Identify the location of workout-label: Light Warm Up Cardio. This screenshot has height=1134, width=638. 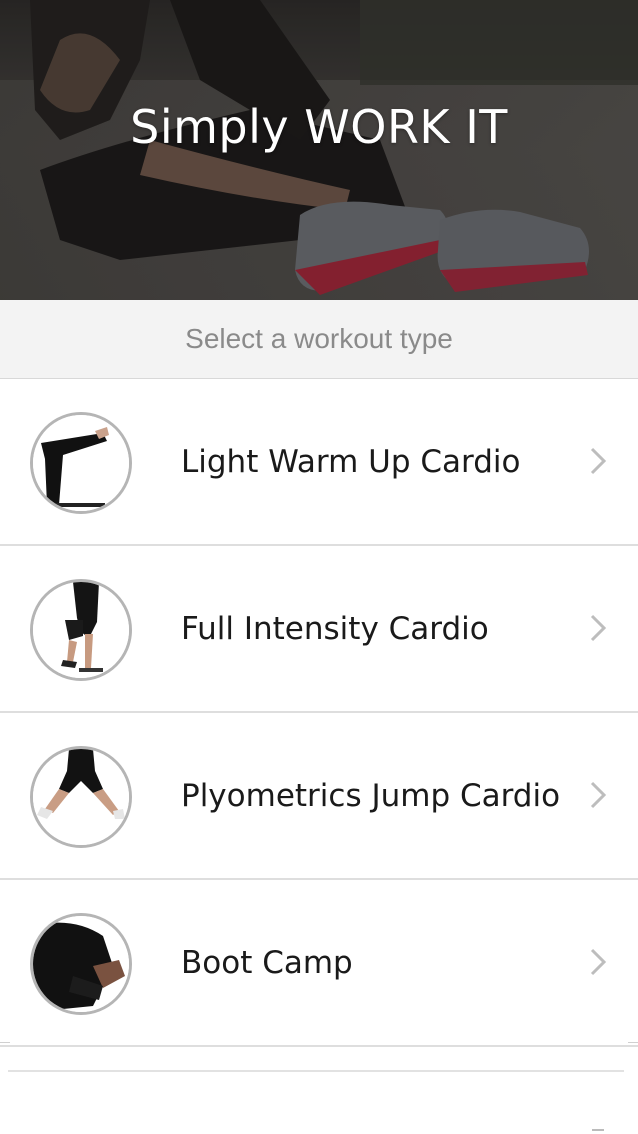
(351, 461).